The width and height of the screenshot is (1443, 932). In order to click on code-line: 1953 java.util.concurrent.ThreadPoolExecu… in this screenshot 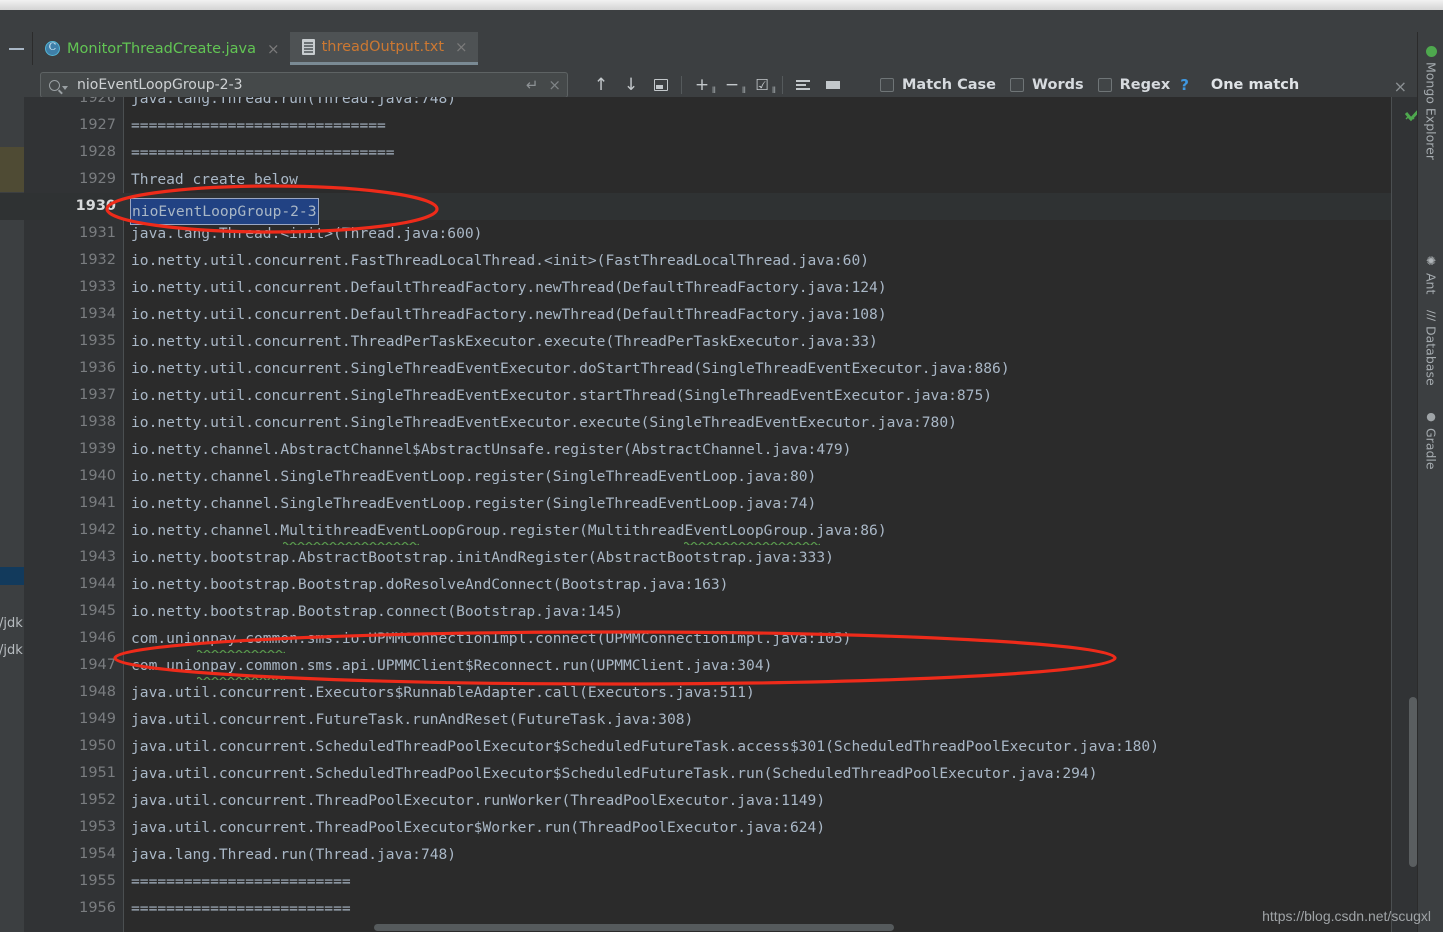, I will do `click(708, 827)`.